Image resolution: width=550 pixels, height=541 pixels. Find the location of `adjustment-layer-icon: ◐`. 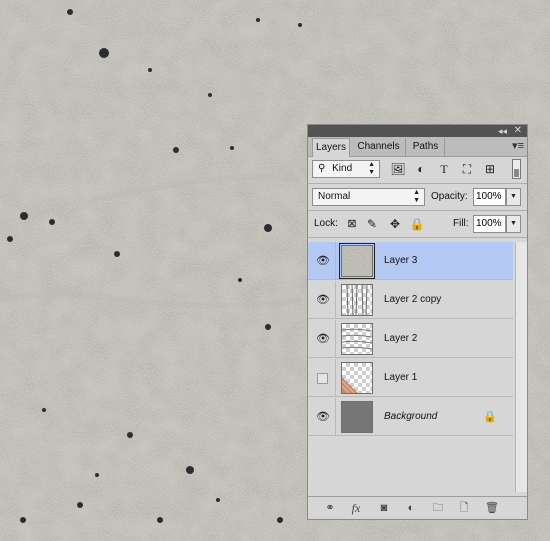

adjustment-layer-icon: ◐ is located at coordinates (411, 508).